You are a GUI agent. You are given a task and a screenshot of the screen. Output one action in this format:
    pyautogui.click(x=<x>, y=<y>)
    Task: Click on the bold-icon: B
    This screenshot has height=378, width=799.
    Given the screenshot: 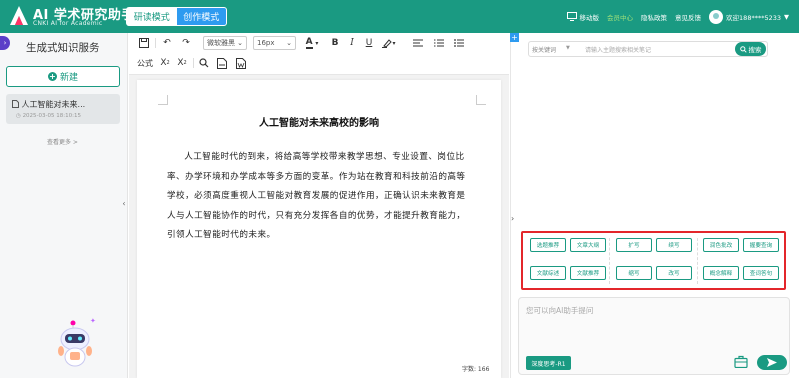 What is the action you would take?
    pyautogui.click(x=335, y=43)
    